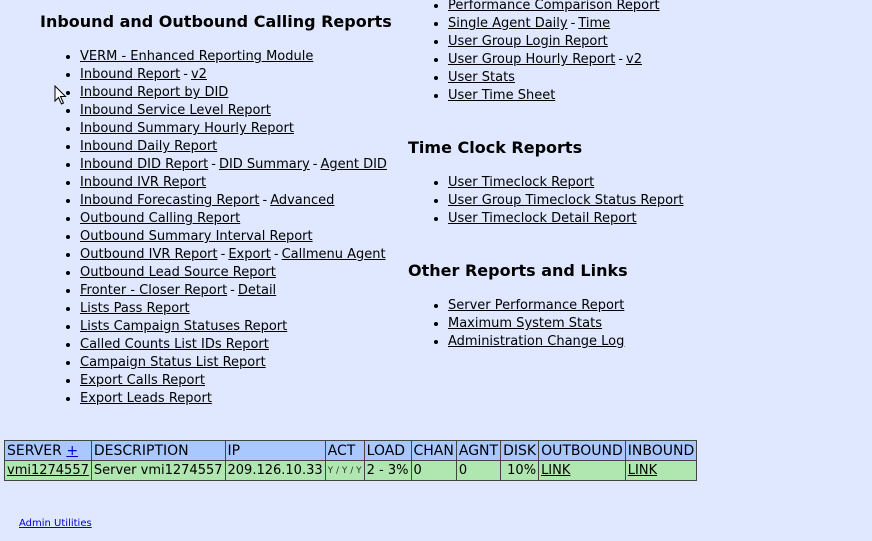  I want to click on load-column-header: LOAD, so click(387, 450).